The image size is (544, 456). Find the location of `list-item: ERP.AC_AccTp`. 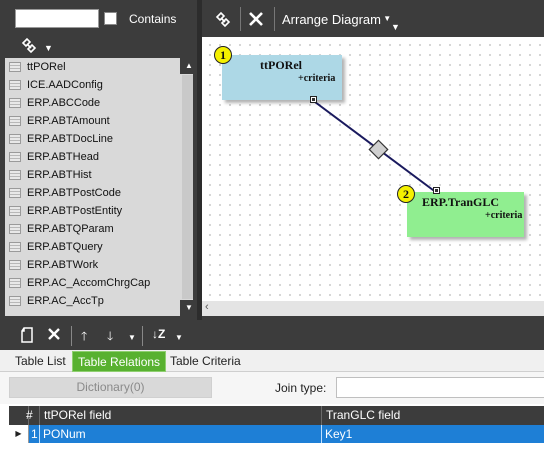

list-item: ERP.AC_AccTp is located at coordinates (99, 301).